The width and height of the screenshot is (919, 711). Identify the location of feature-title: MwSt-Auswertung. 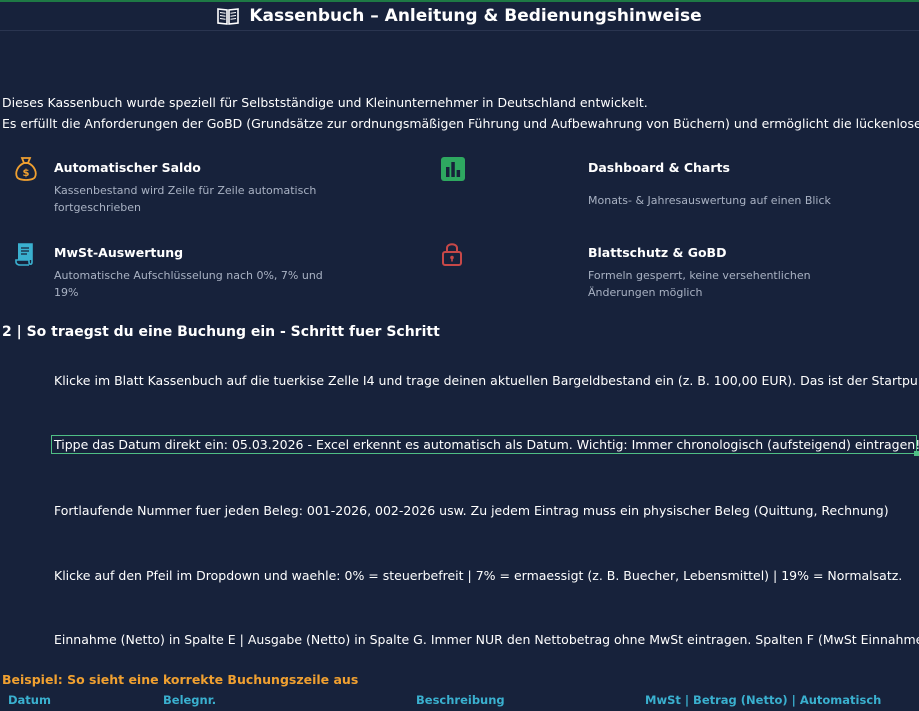
(119, 252).